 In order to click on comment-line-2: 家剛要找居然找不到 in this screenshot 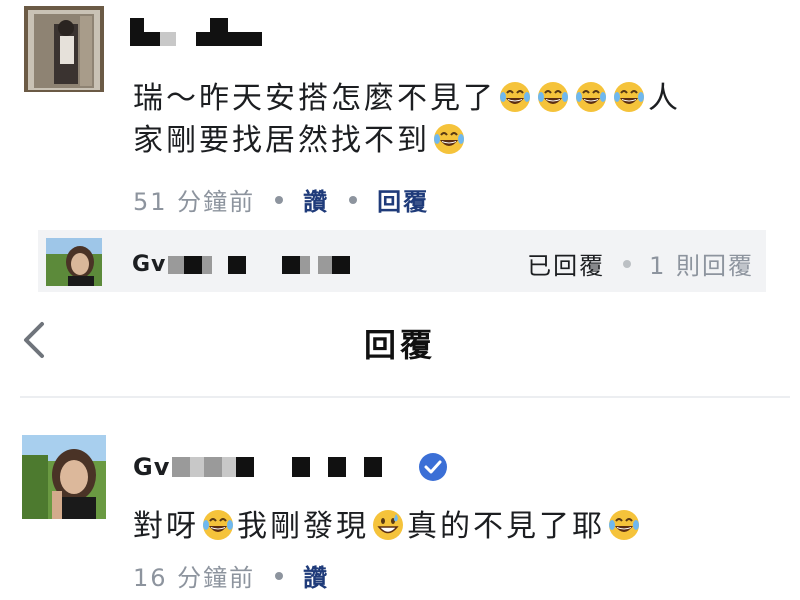, I will do `click(453, 141)`.